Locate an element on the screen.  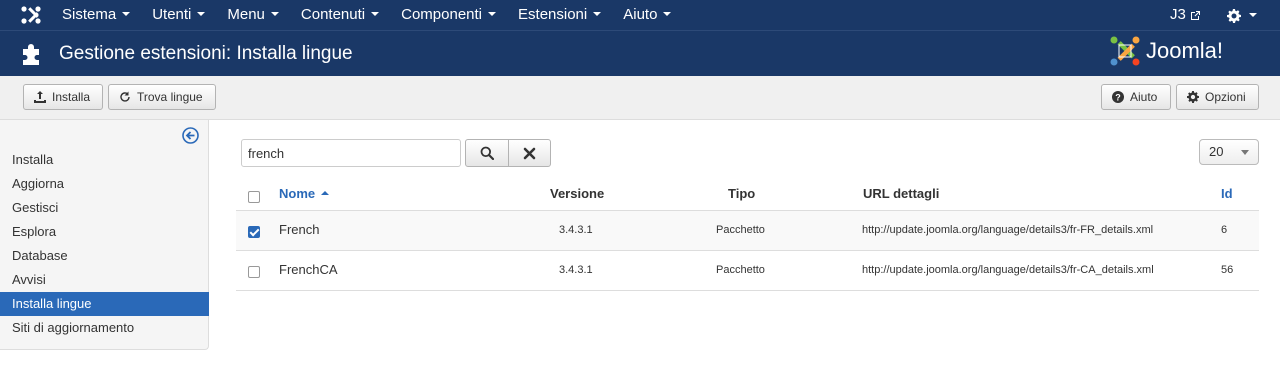
question-circle-icon: ? is located at coordinates (1118, 97).